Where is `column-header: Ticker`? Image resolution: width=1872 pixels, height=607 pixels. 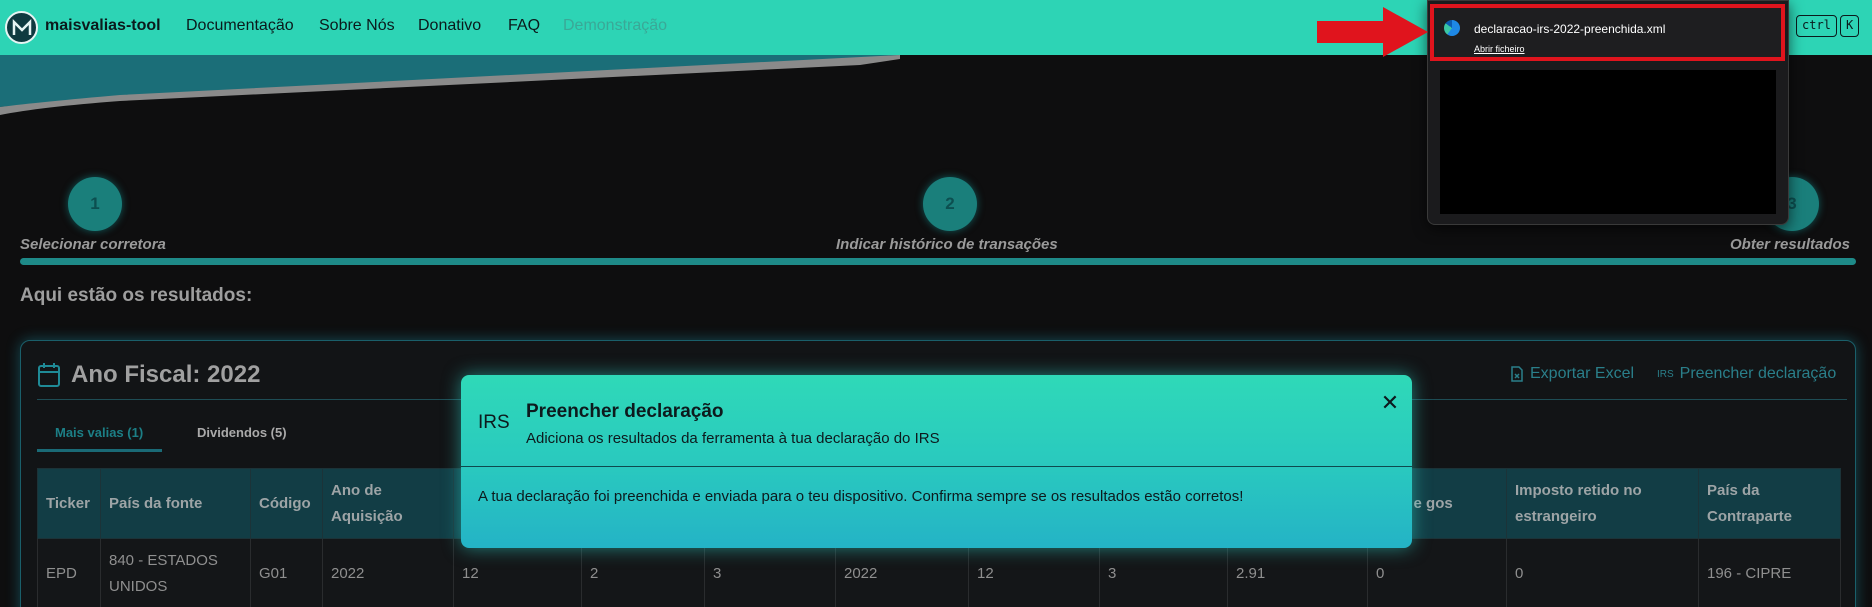 column-header: Ticker is located at coordinates (69, 503).